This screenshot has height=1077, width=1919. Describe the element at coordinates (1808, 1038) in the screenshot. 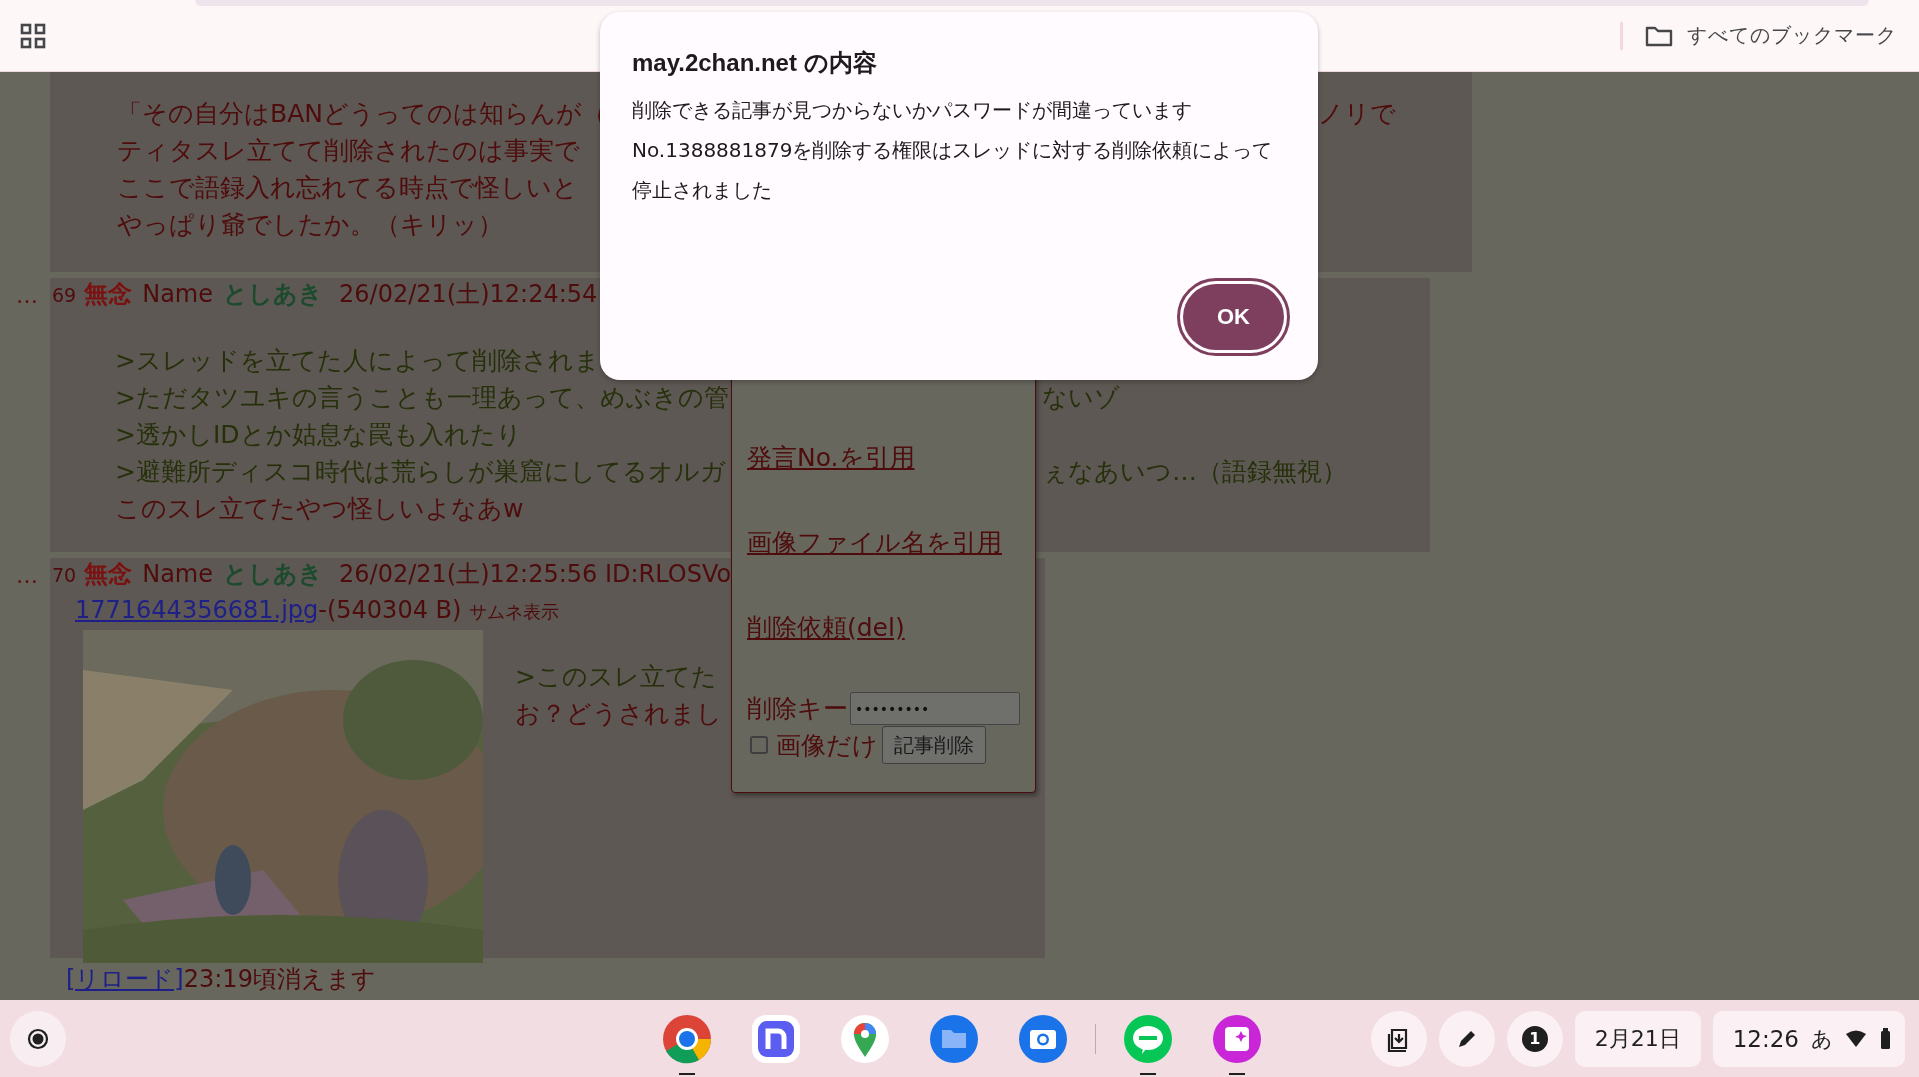

I see `status-area: 12:26 あ` at that location.